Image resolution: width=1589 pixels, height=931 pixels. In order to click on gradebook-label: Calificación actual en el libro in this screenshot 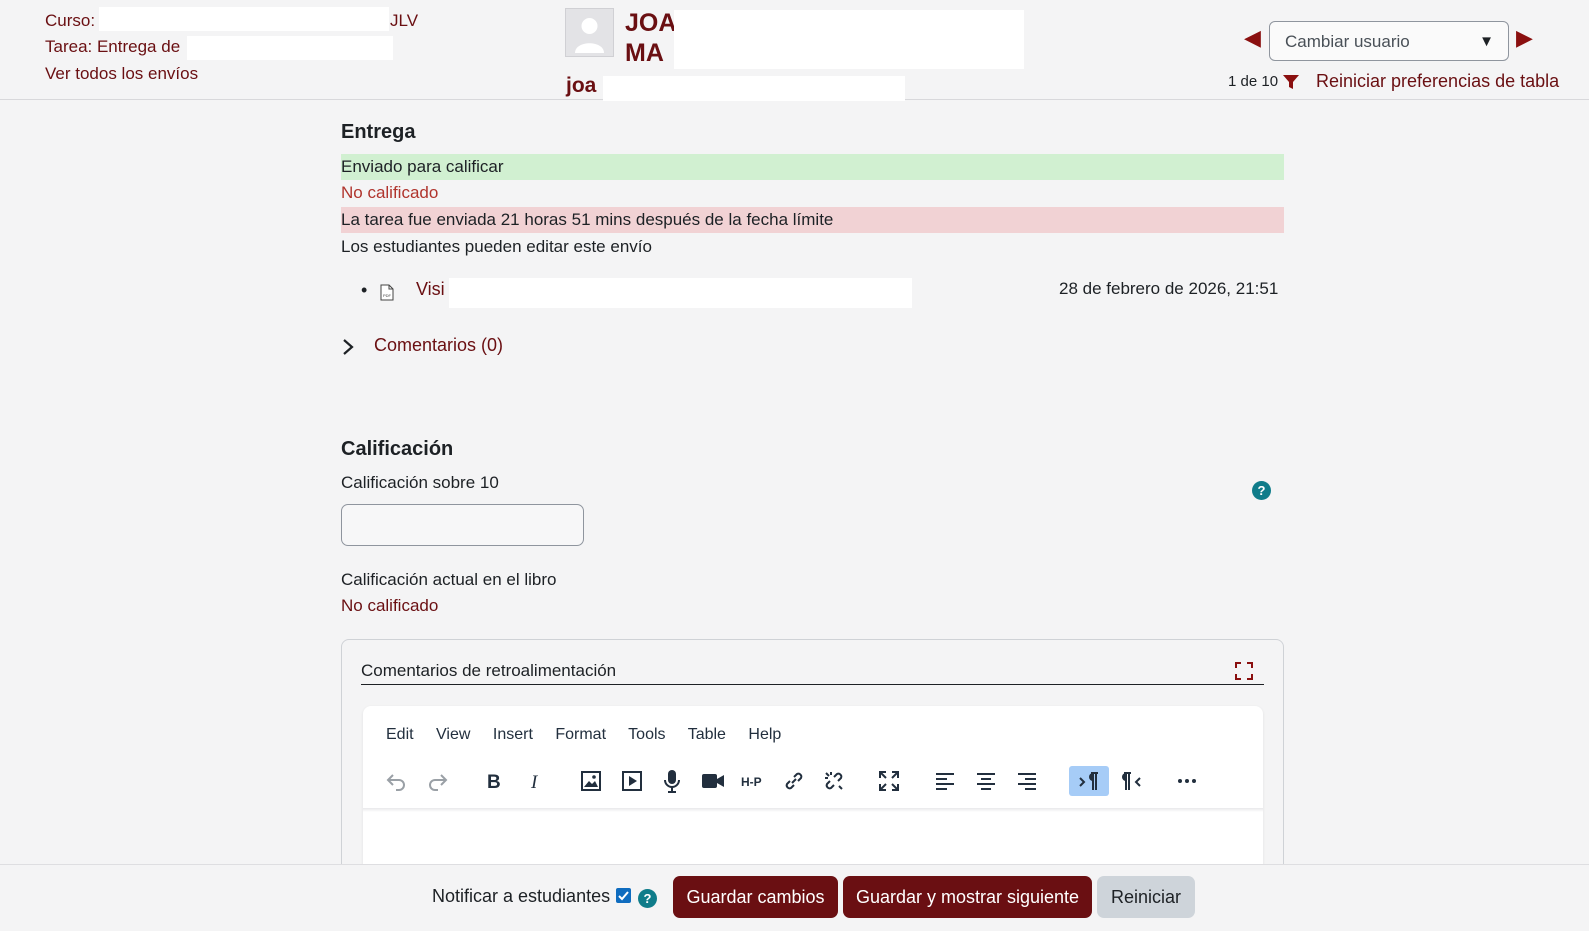, I will do `click(449, 579)`.